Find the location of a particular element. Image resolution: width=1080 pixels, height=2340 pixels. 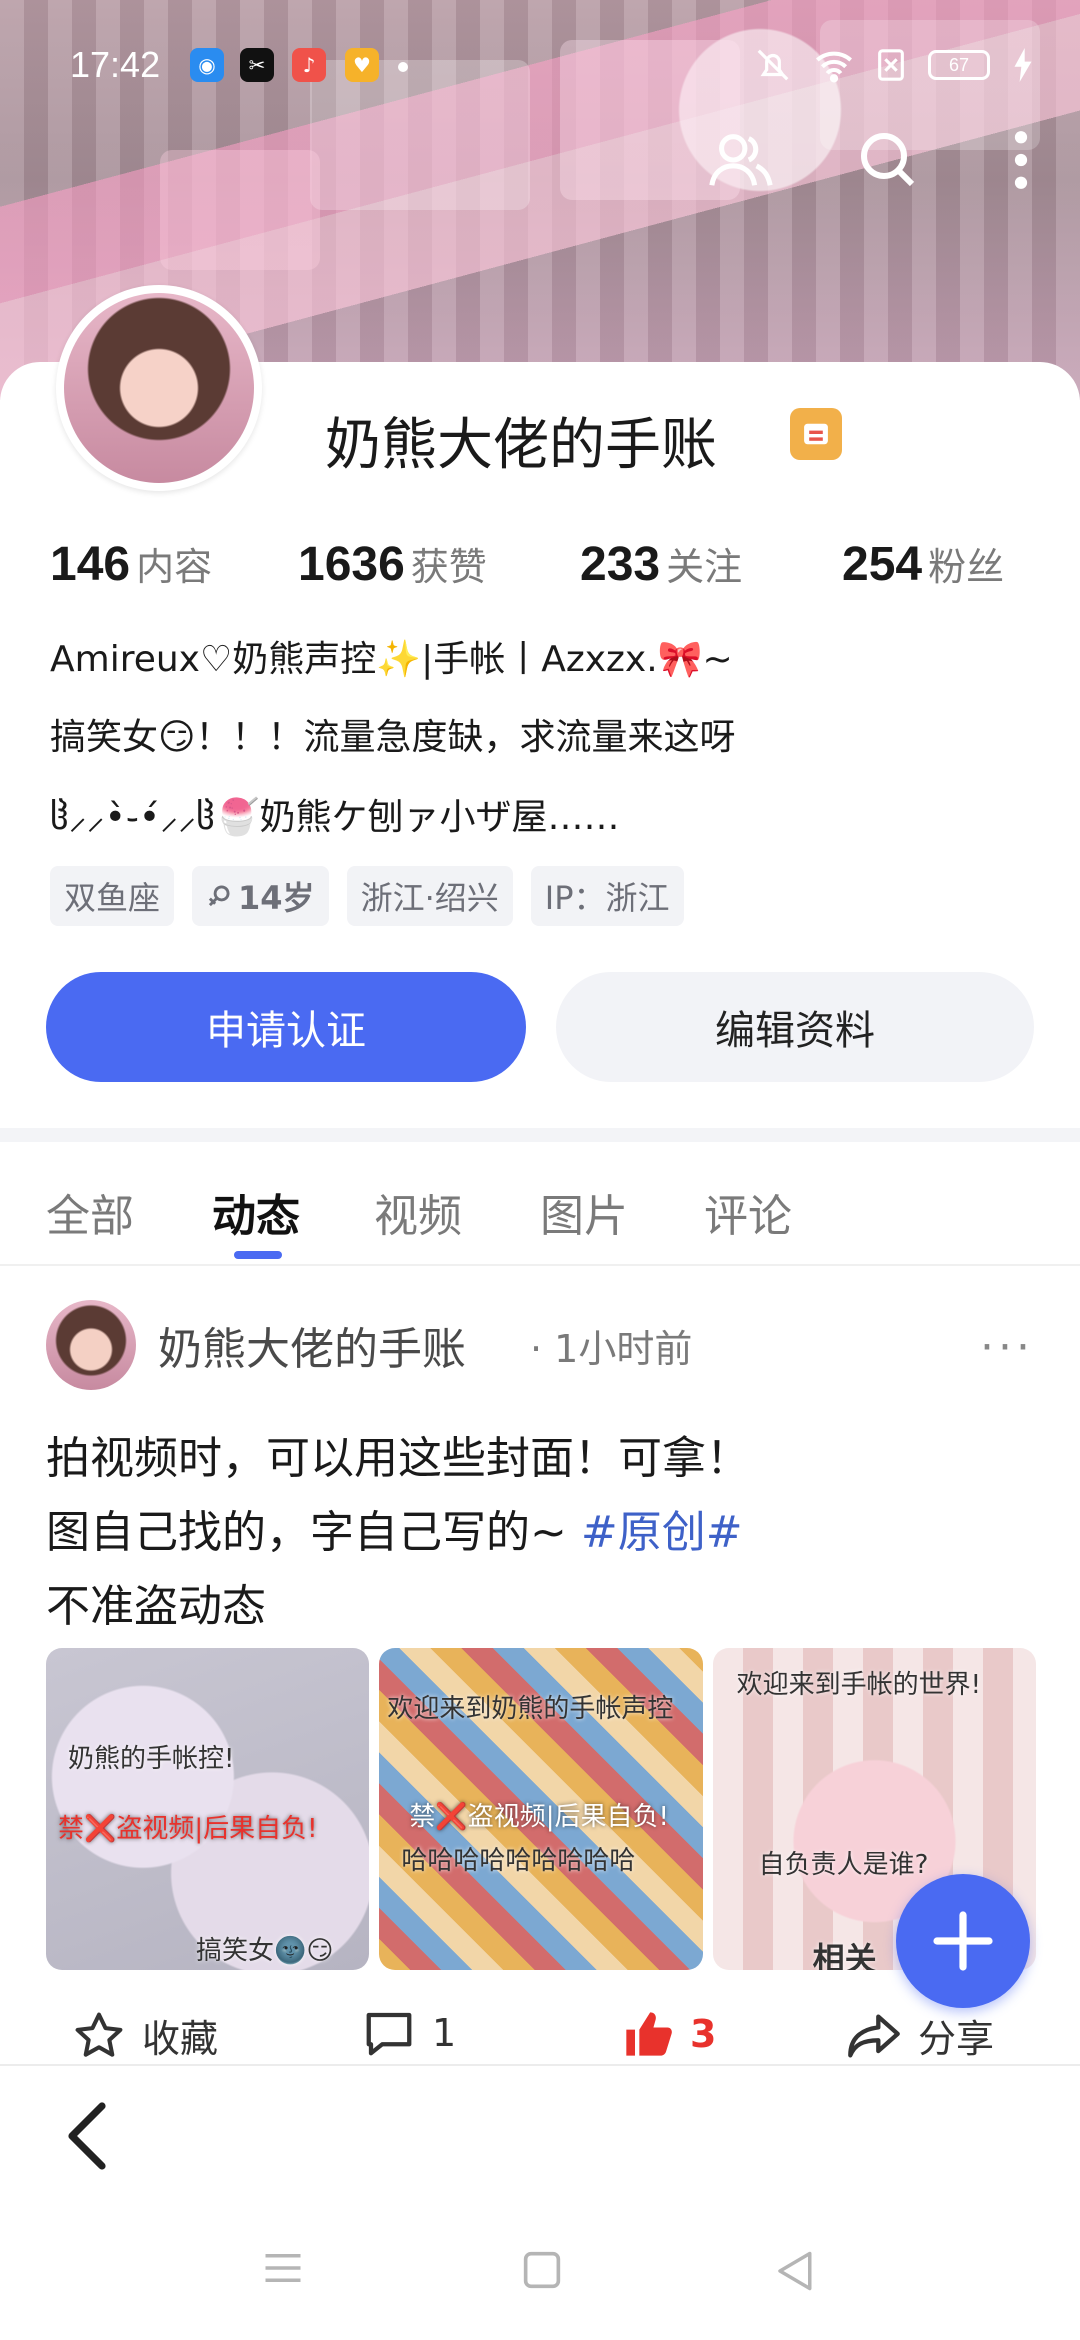

back-button is located at coordinates (94, 2140).